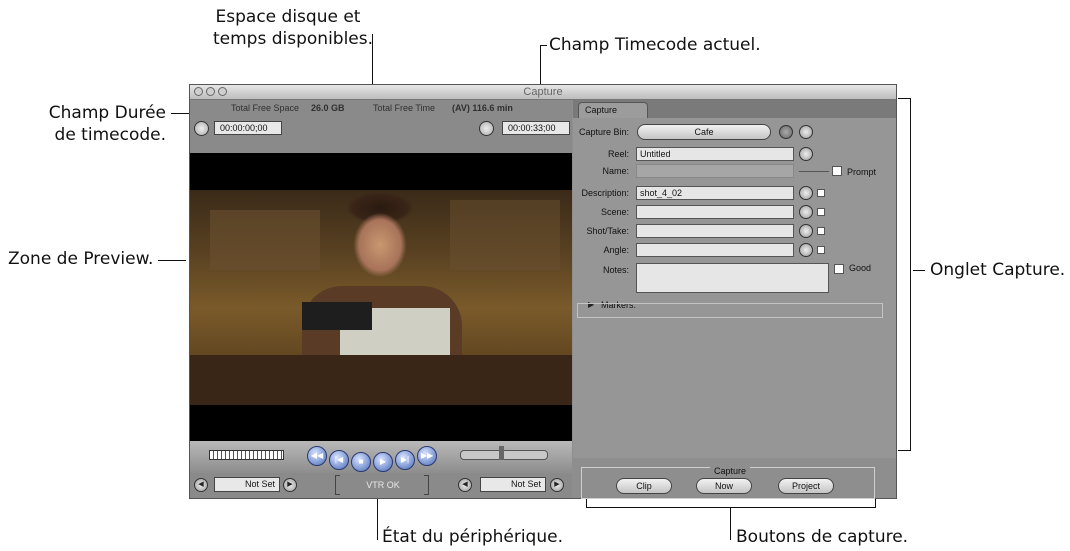 Image resolution: width=1070 pixels, height=551 pixels. What do you see at coordinates (505, 235) in the screenshot?
I see `video-shelf-right` at bounding box center [505, 235].